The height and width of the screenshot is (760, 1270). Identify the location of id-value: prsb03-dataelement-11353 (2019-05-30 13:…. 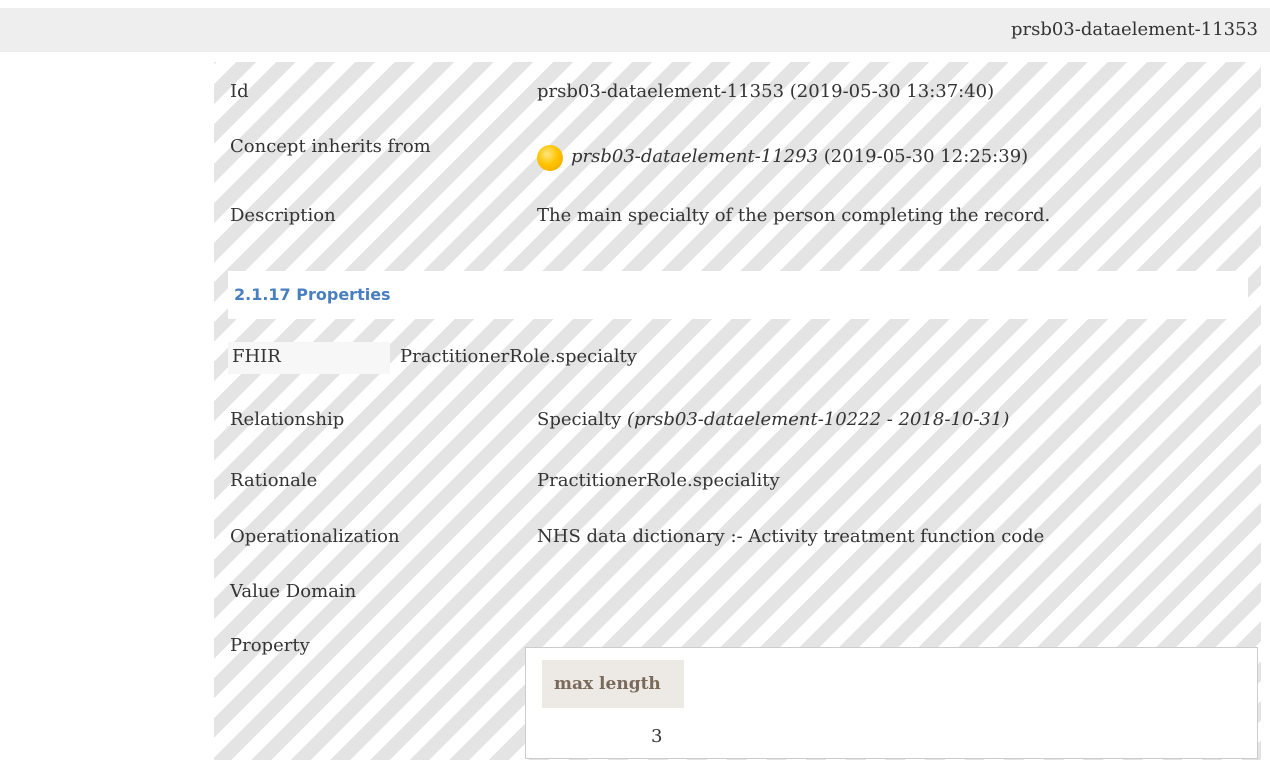
(766, 91).